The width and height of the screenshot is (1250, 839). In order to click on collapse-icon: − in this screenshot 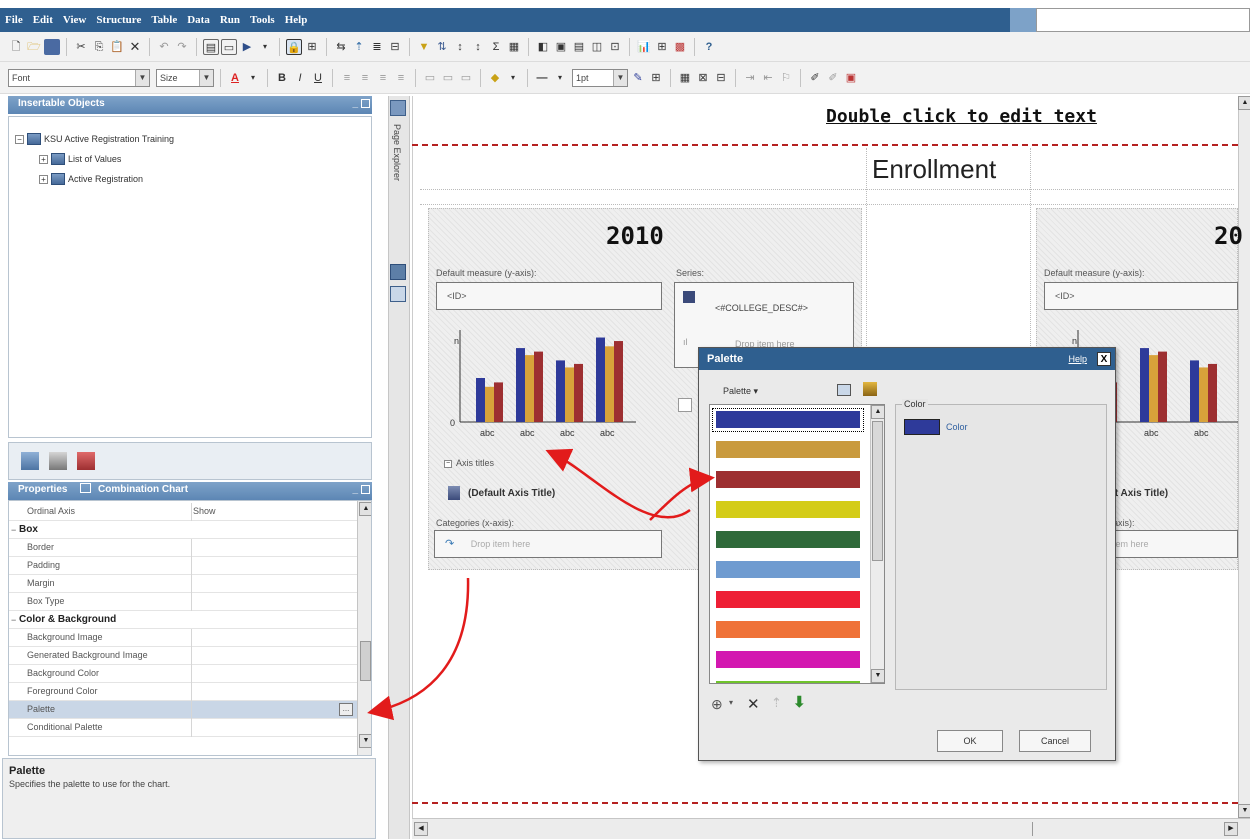, I will do `click(13, 620)`.